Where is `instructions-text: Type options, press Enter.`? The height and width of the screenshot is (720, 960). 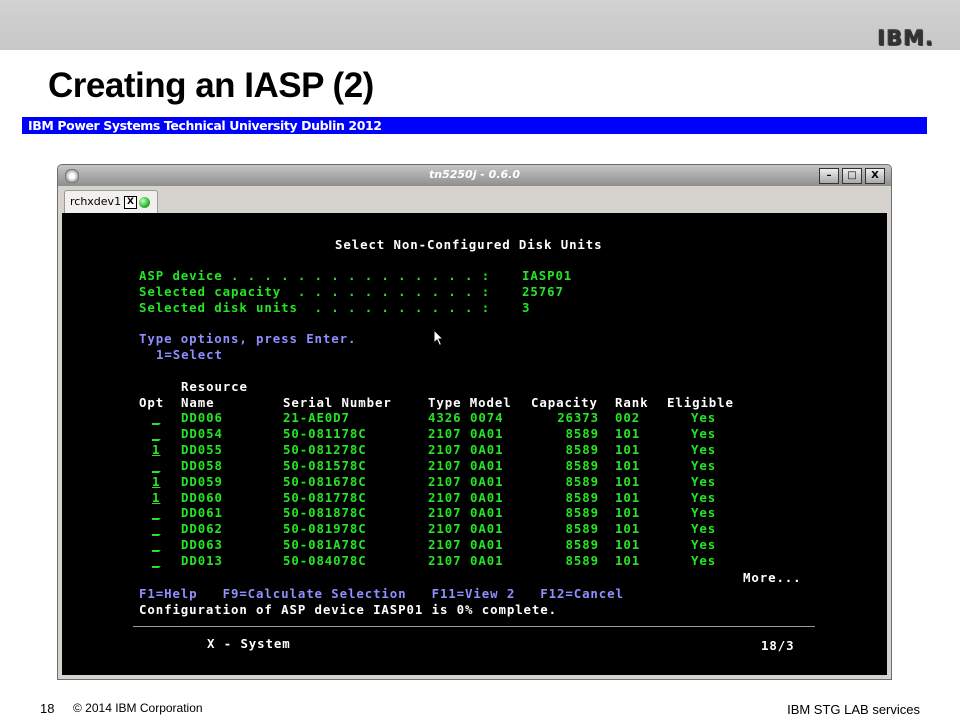
instructions-text: Type options, press Enter. is located at coordinates (248, 338).